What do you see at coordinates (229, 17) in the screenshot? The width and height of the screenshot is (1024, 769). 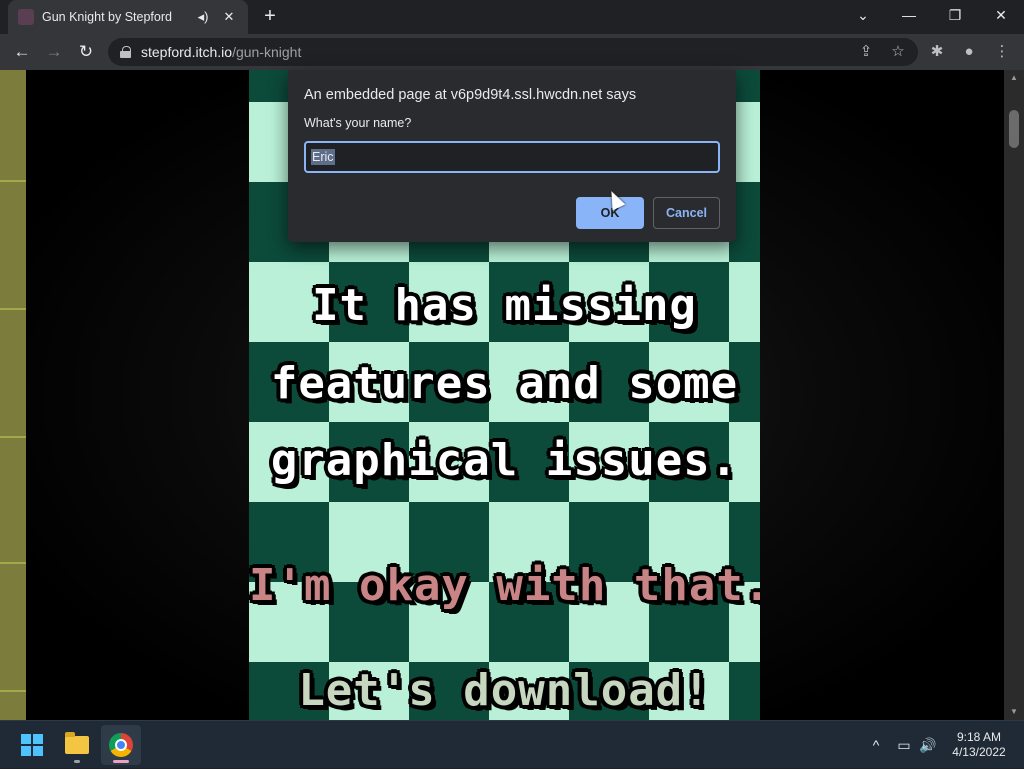 I see `tab-close-icon: ✕` at bounding box center [229, 17].